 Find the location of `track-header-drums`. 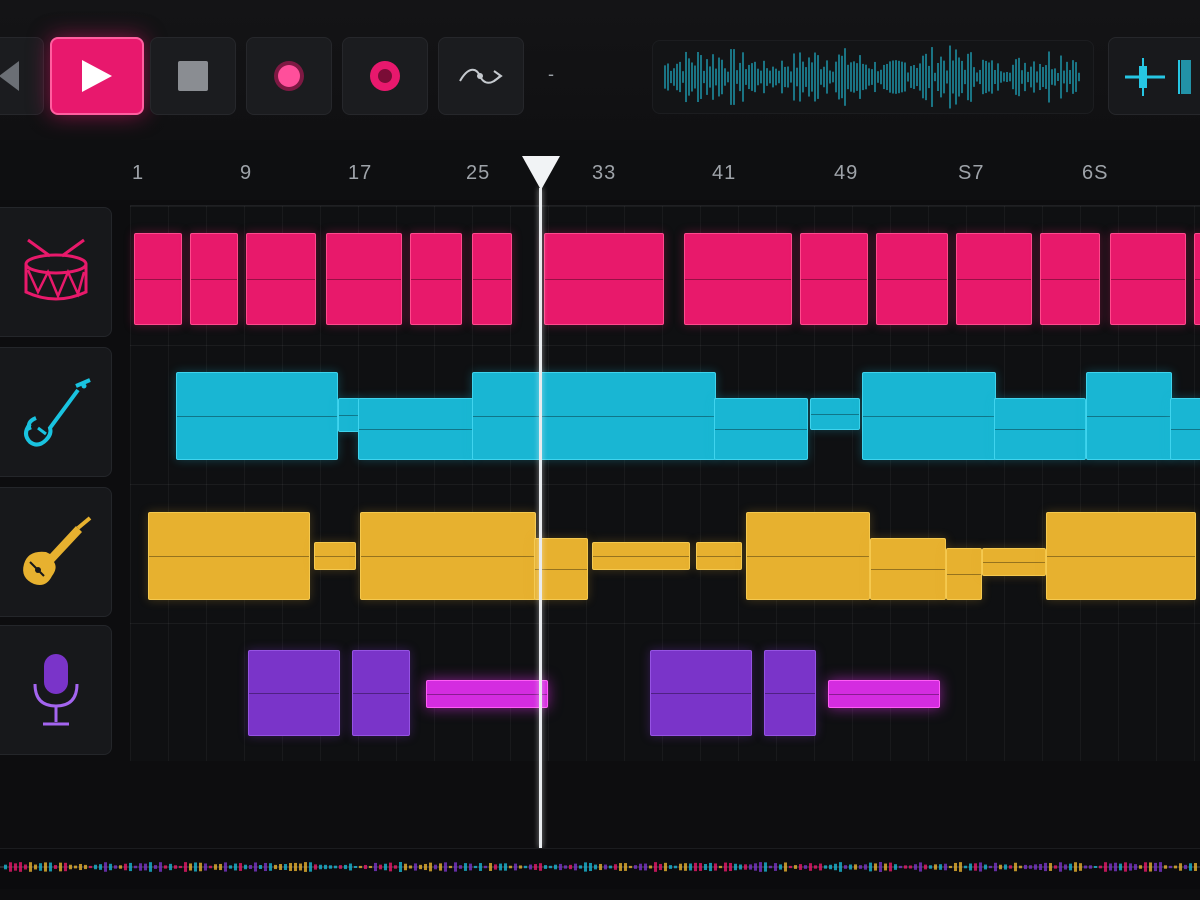

track-header-drums is located at coordinates (56, 272).